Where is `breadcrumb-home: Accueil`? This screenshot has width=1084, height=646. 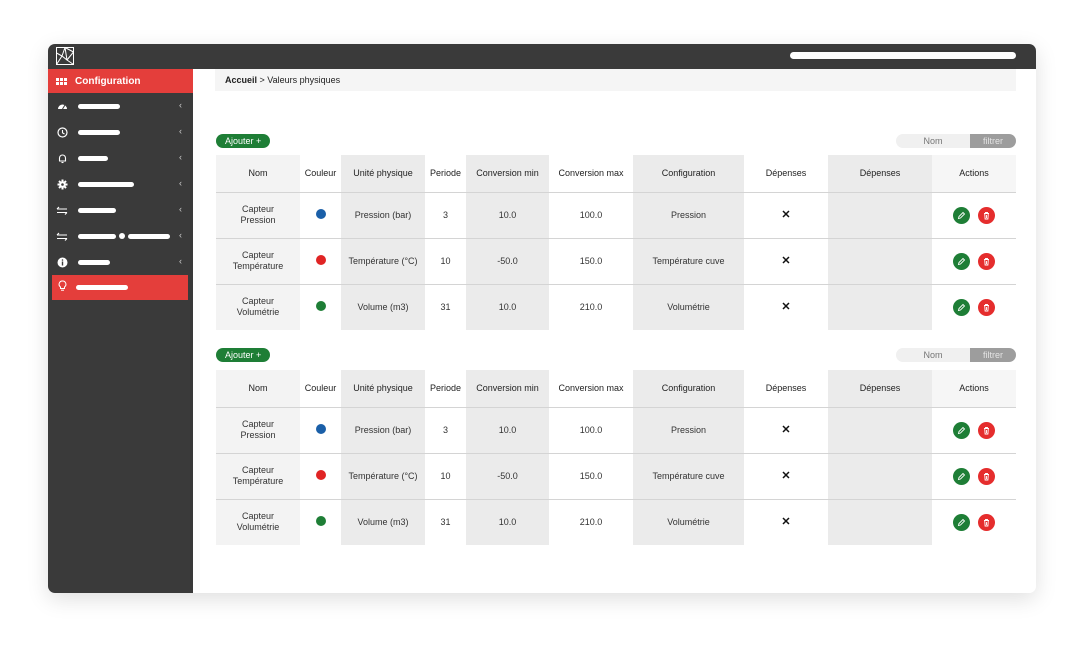 breadcrumb-home: Accueil is located at coordinates (241, 80).